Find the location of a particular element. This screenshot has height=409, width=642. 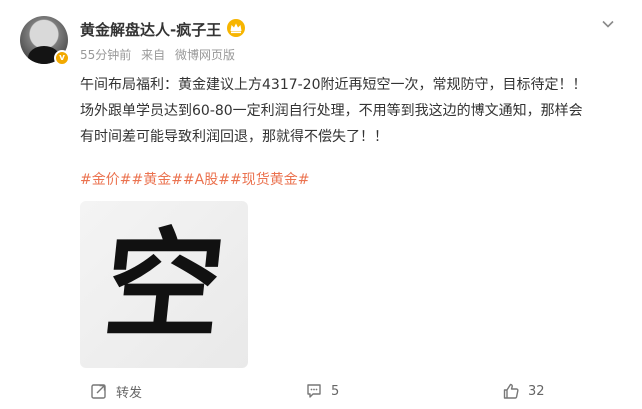

post-image: 空 is located at coordinates (164, 284).